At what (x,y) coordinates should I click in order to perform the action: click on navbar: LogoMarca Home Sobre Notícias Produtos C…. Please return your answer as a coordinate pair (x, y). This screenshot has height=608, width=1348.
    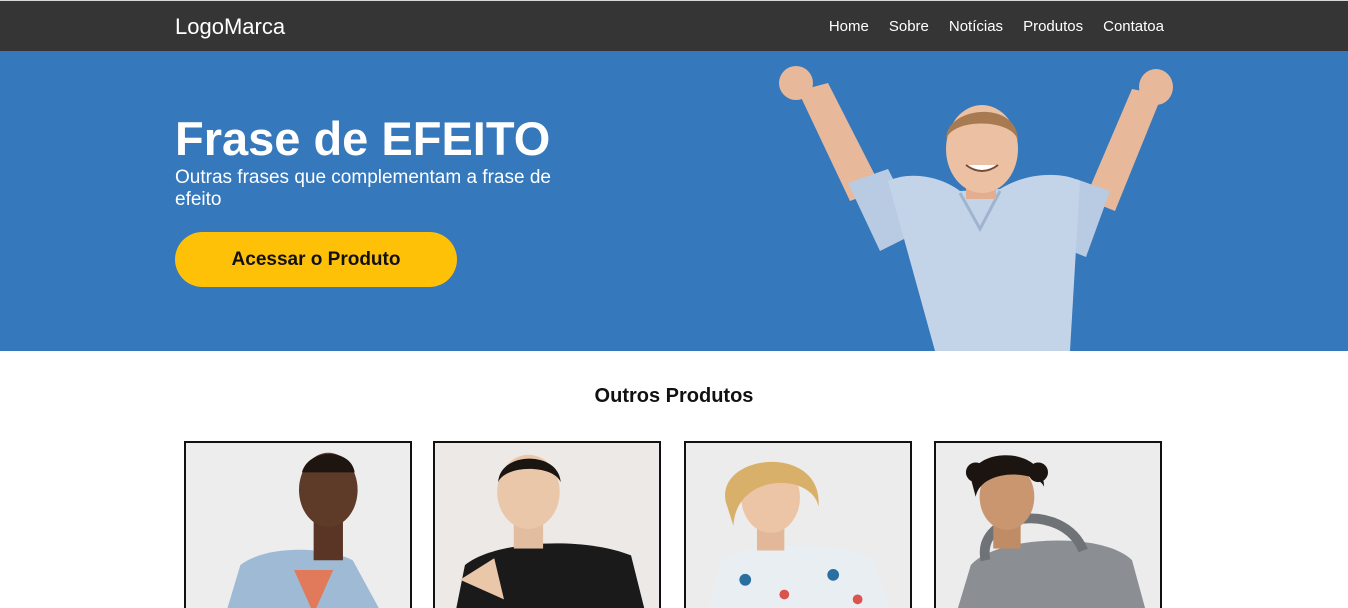
    Looking at the image, I should click on (674, 25).